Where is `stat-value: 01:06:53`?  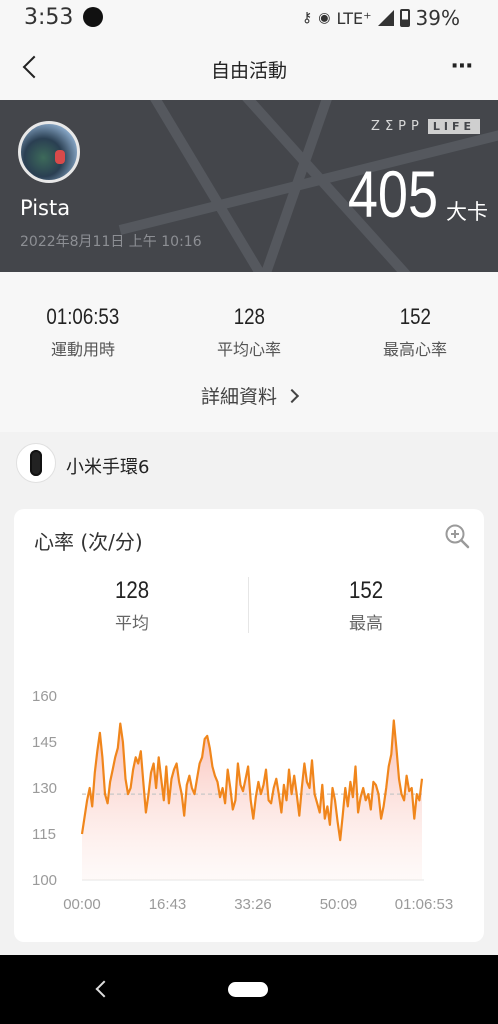
stat-value: 01:06:53 is located at coordinates (83, 316).